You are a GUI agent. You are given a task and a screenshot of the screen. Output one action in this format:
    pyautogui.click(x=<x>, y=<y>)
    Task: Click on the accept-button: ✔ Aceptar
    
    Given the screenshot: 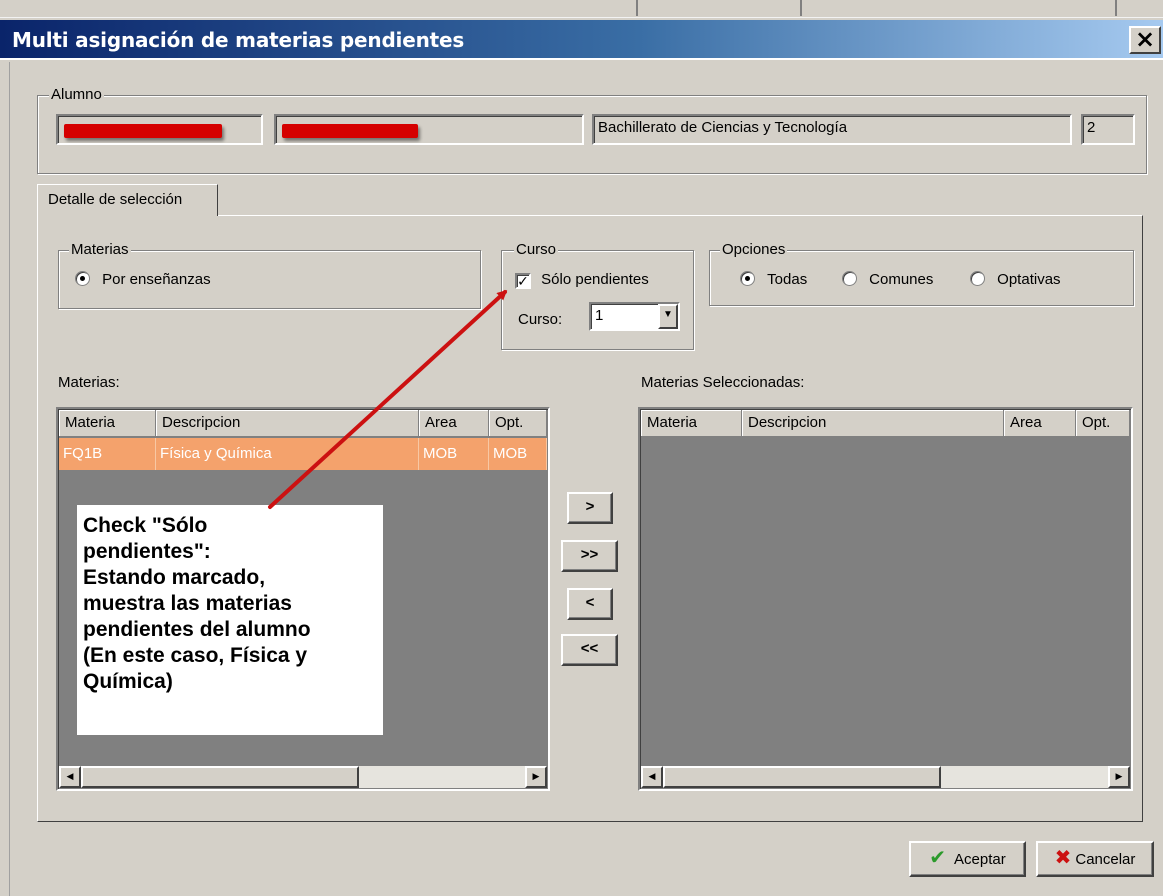 What is the action you would take?
    pyautogui.click(x=967, y=859)
    